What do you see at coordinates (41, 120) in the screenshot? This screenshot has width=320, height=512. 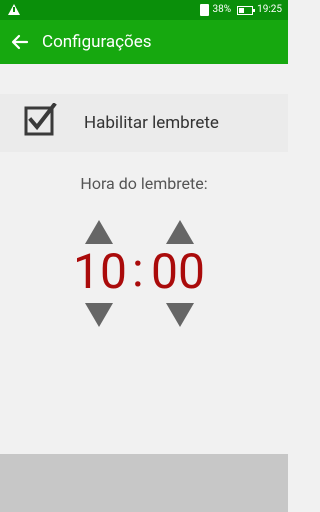 I see `checkbox-checked-icon` at bounding box center [41, 120].